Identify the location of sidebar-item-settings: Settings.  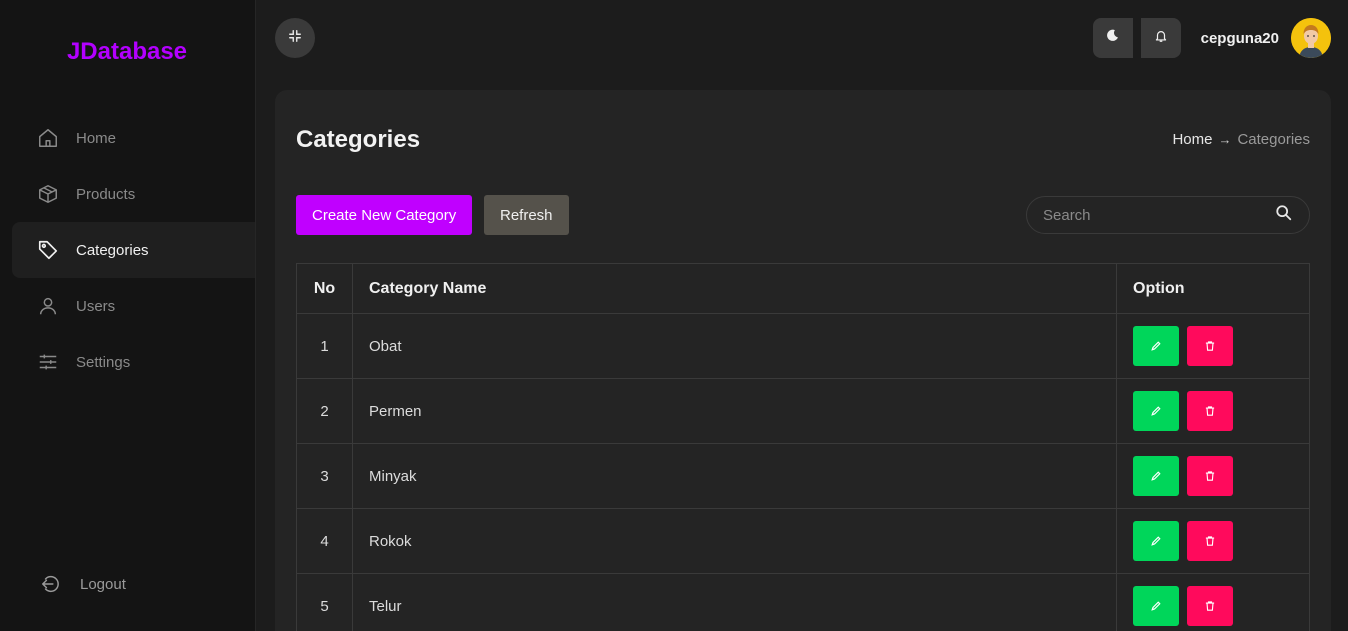
(133, 362).